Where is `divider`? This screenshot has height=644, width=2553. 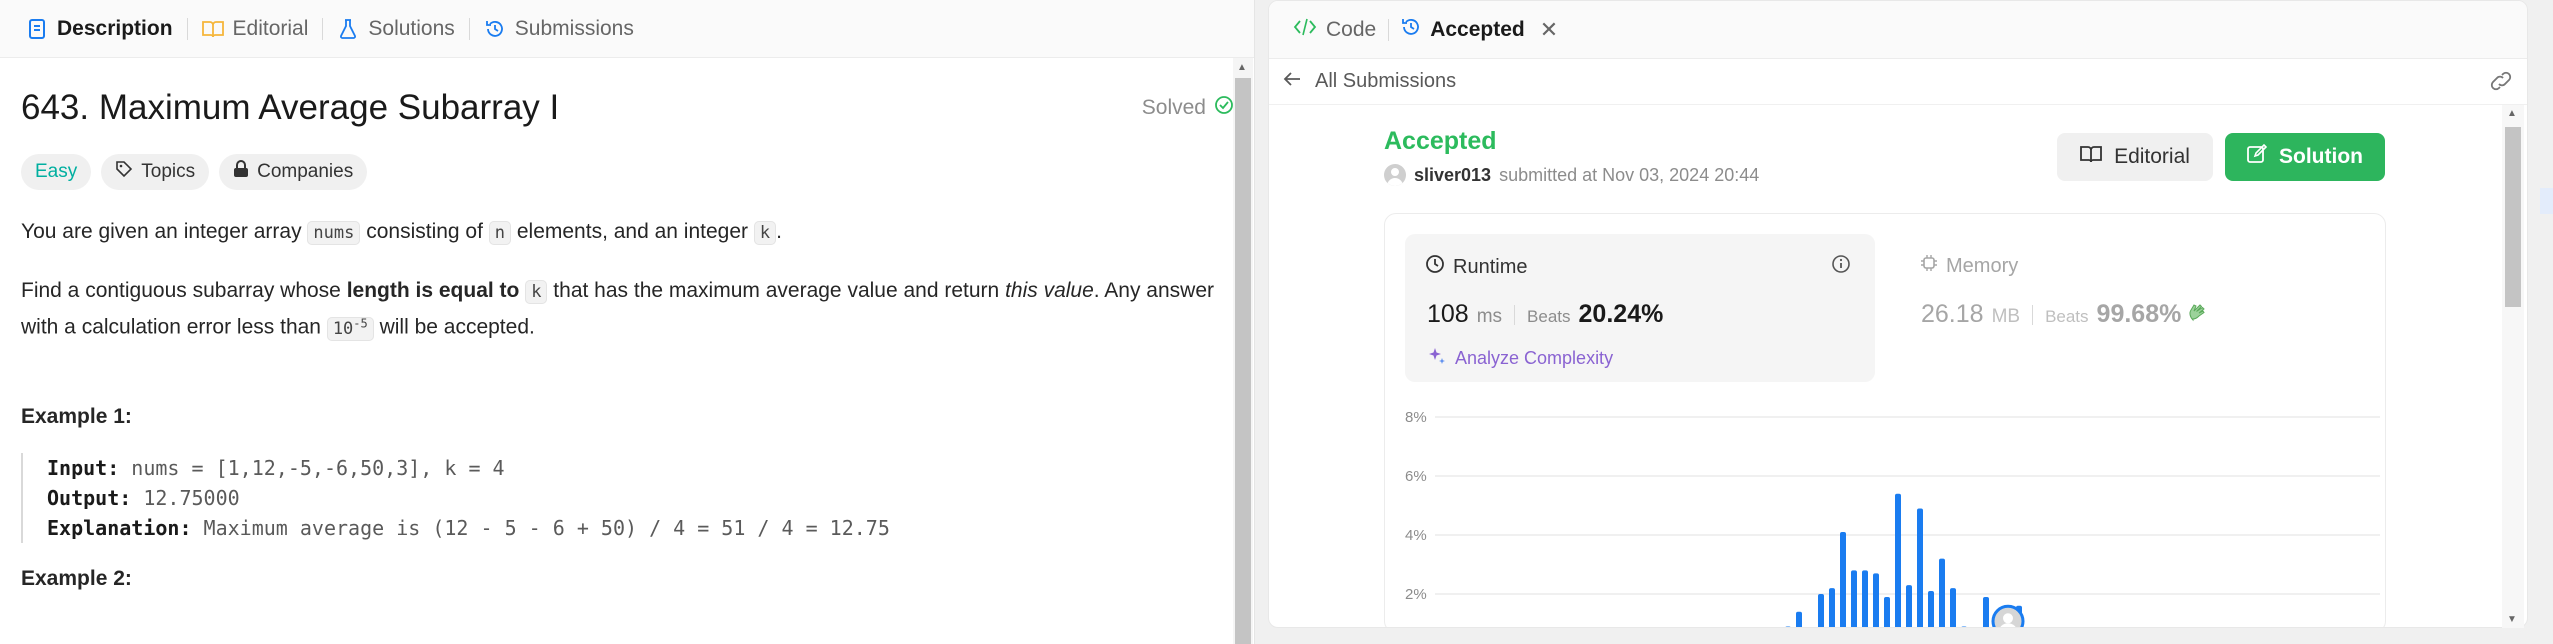 divider is located at coordinates (2033, 314).